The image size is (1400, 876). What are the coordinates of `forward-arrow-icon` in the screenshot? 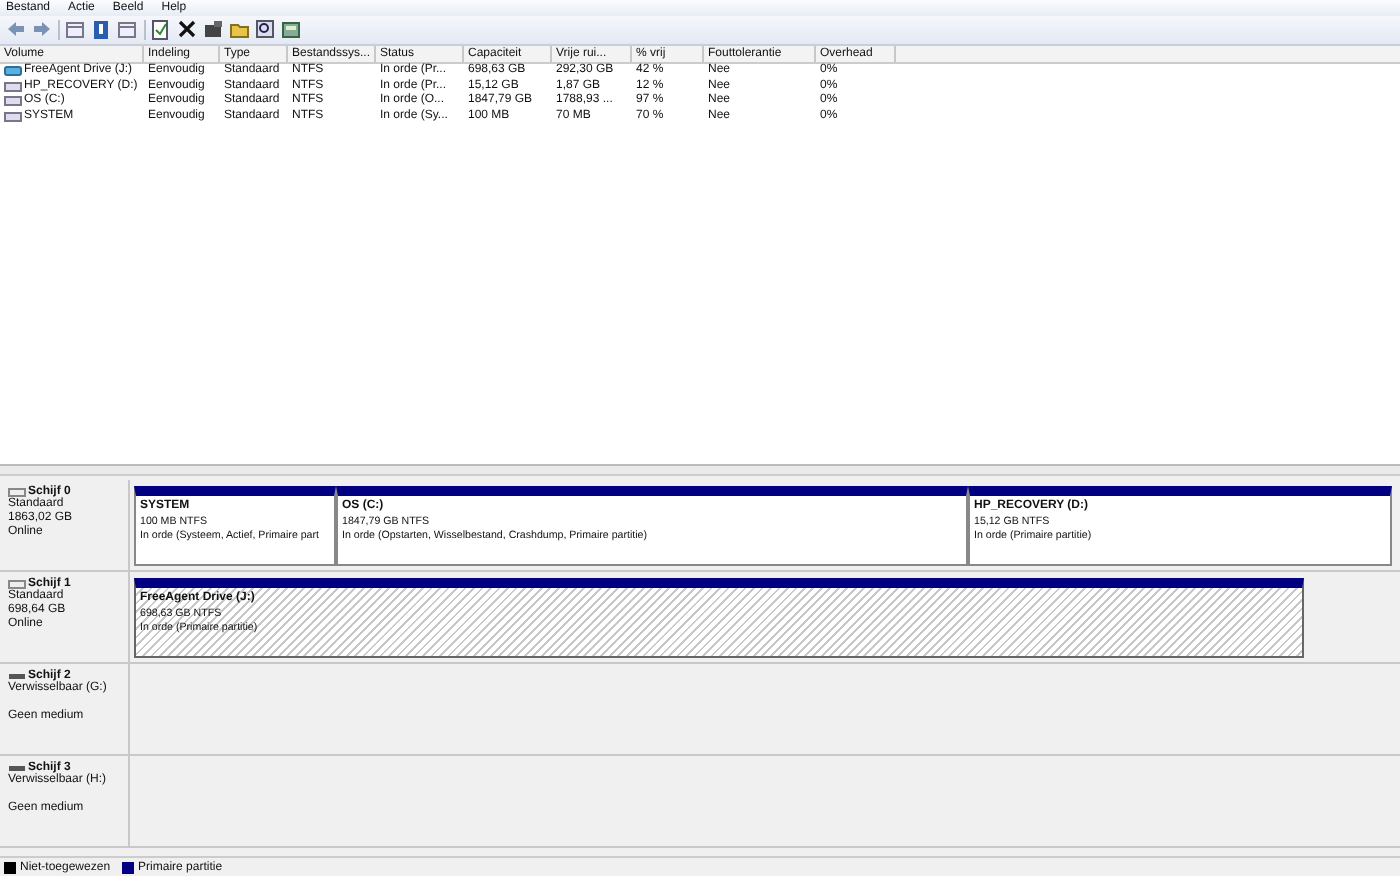 It's located at (42, 30).